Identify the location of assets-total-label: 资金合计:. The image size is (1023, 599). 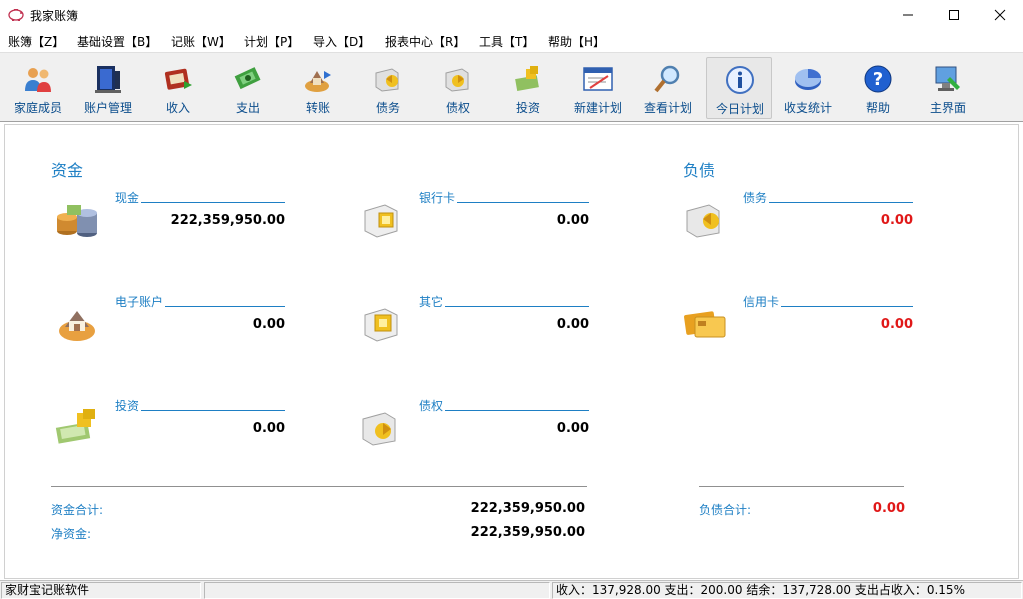
(77, 510).